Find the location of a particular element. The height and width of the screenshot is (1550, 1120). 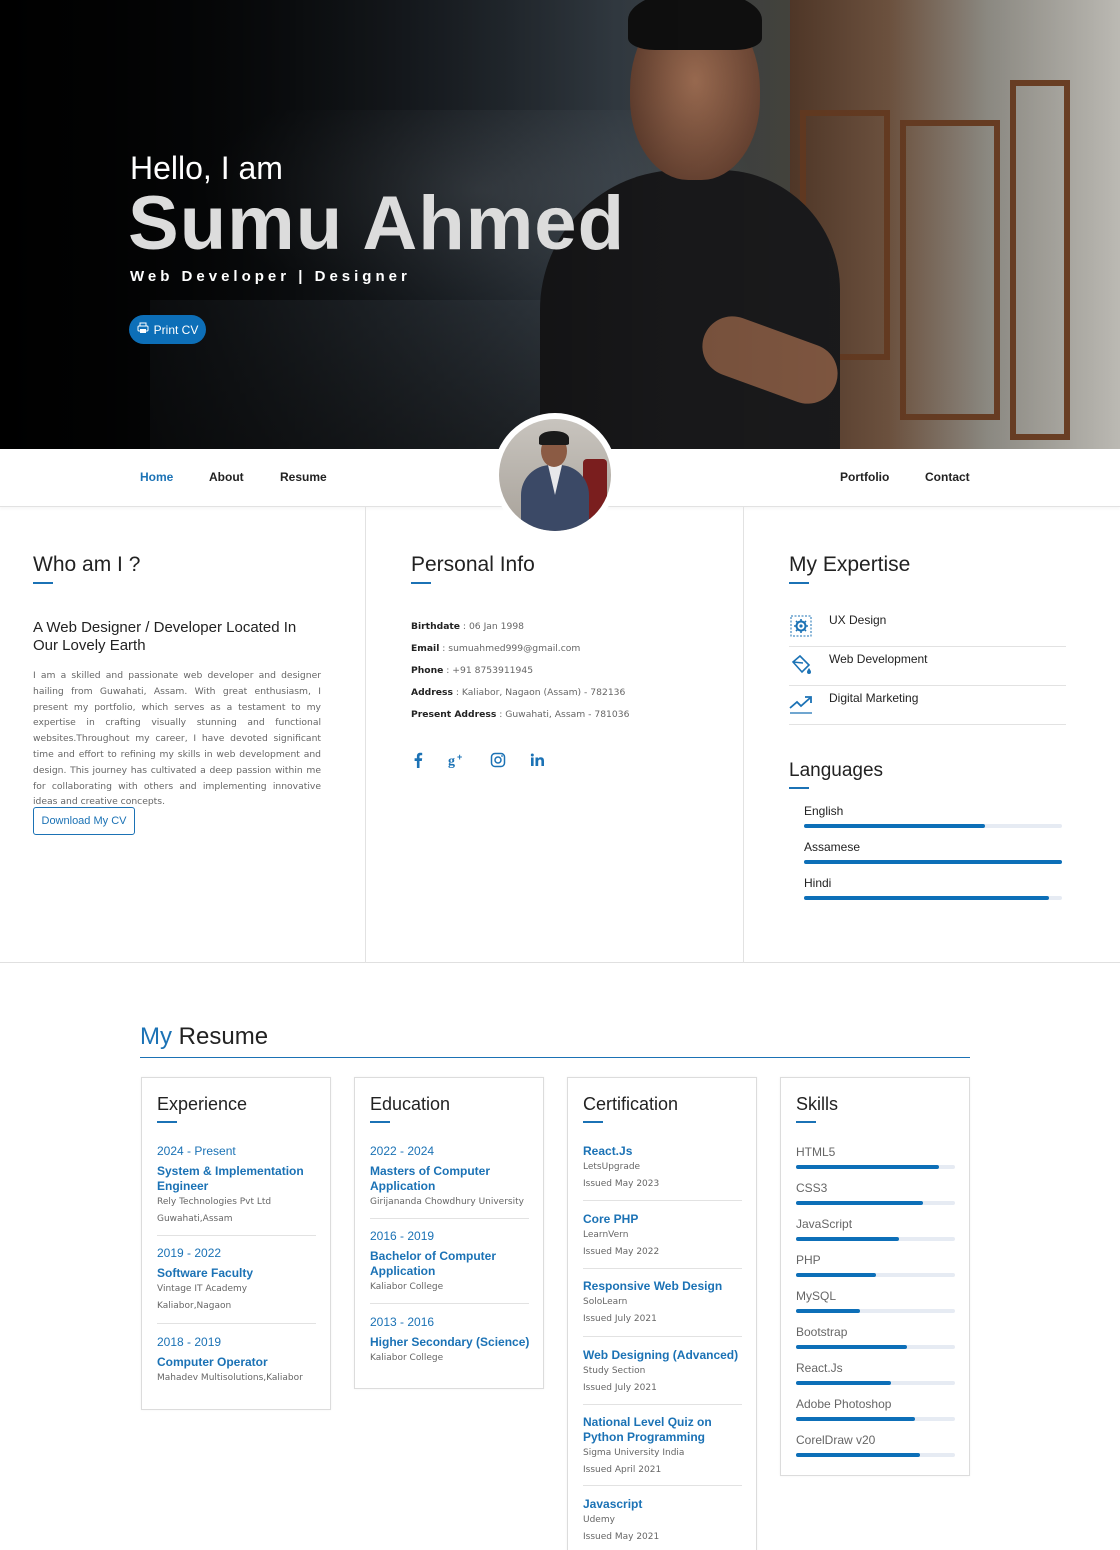

skill-label: HTML5 is located at coordinates (816, 1152).